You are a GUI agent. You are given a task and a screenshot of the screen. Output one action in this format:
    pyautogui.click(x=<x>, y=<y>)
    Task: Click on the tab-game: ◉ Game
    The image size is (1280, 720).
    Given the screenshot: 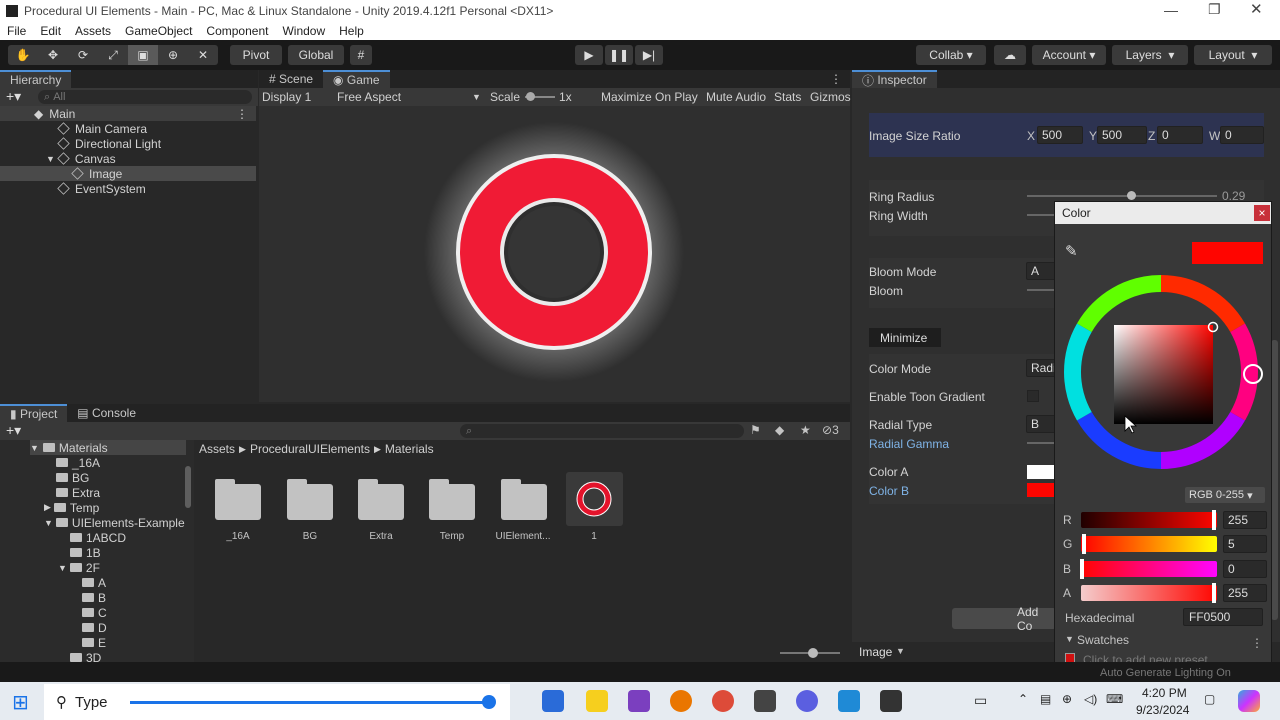 What is the action you would take?
    pyautogui.click(x=356, y=79)
    